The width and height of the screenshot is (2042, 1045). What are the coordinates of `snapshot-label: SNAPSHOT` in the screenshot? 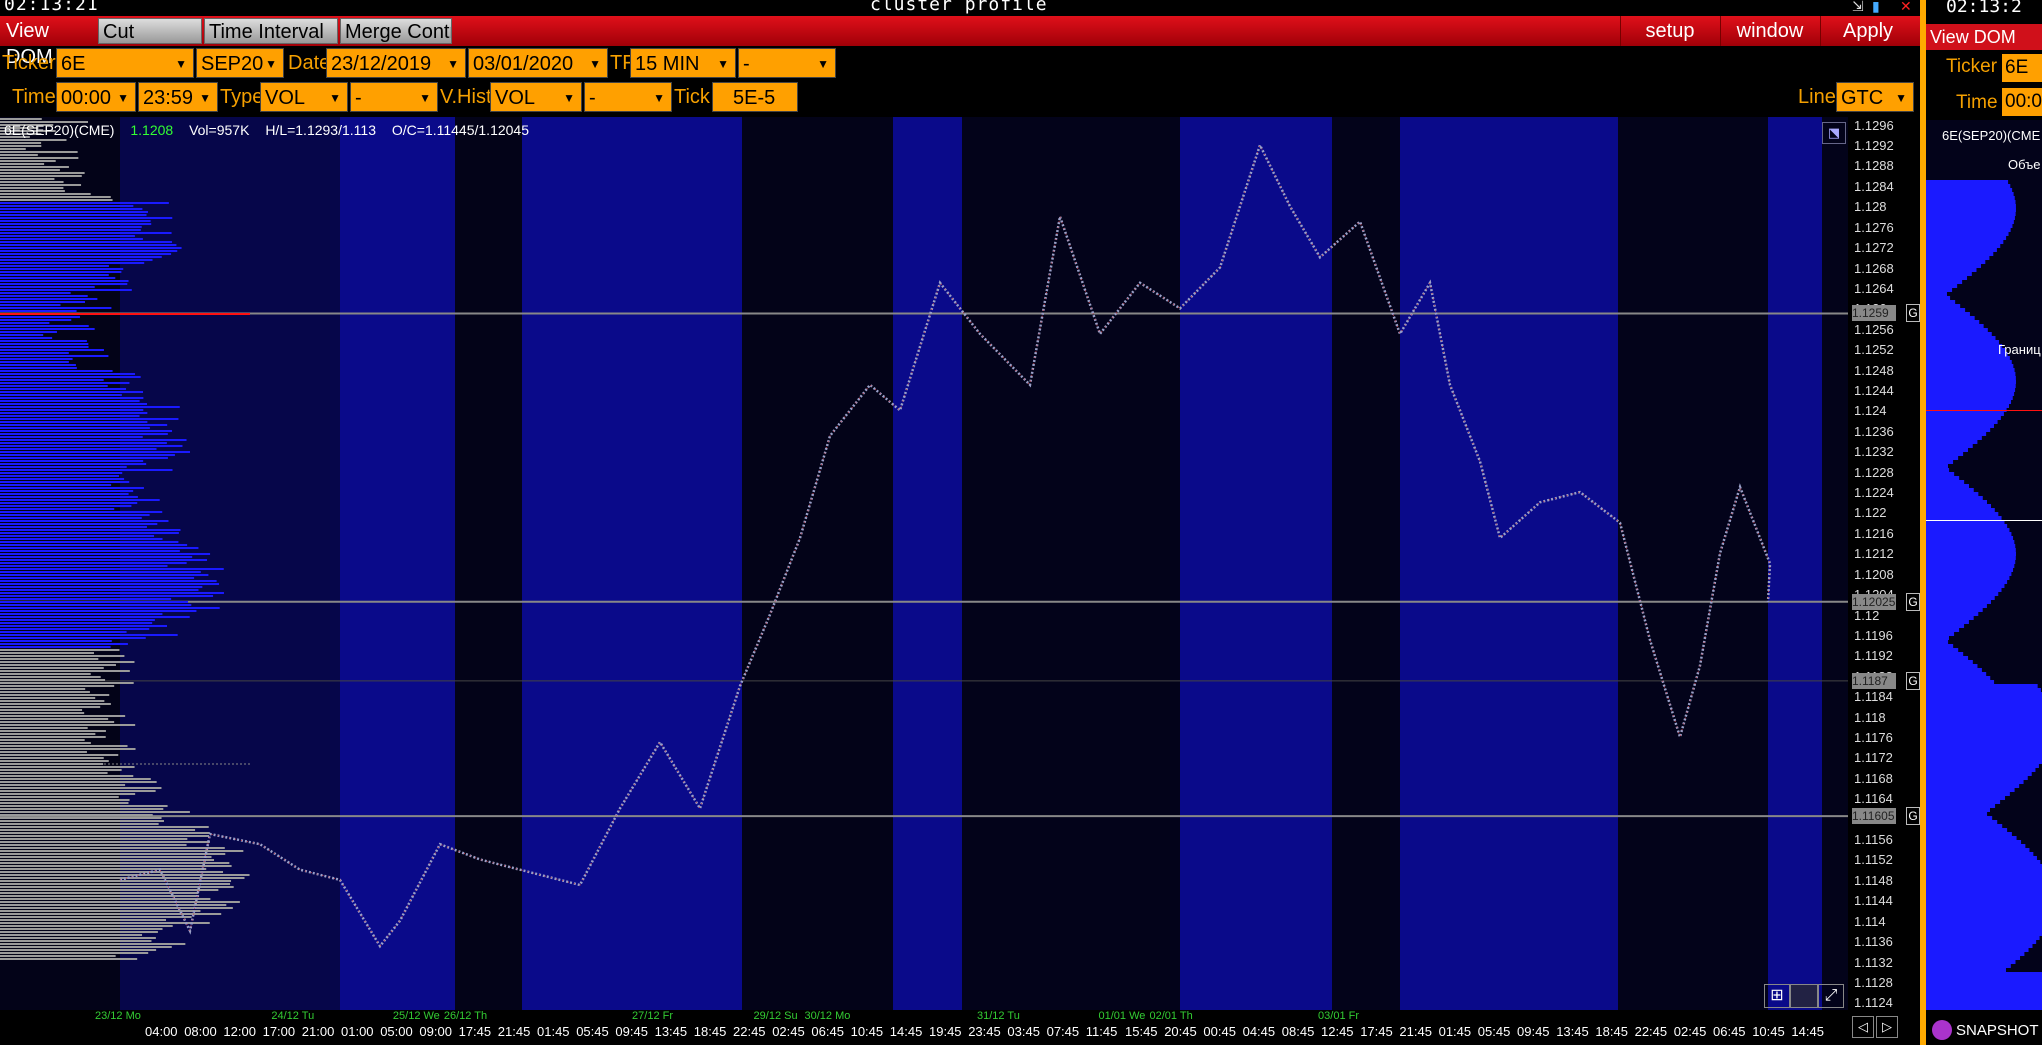 It's located at (1997, 1030).